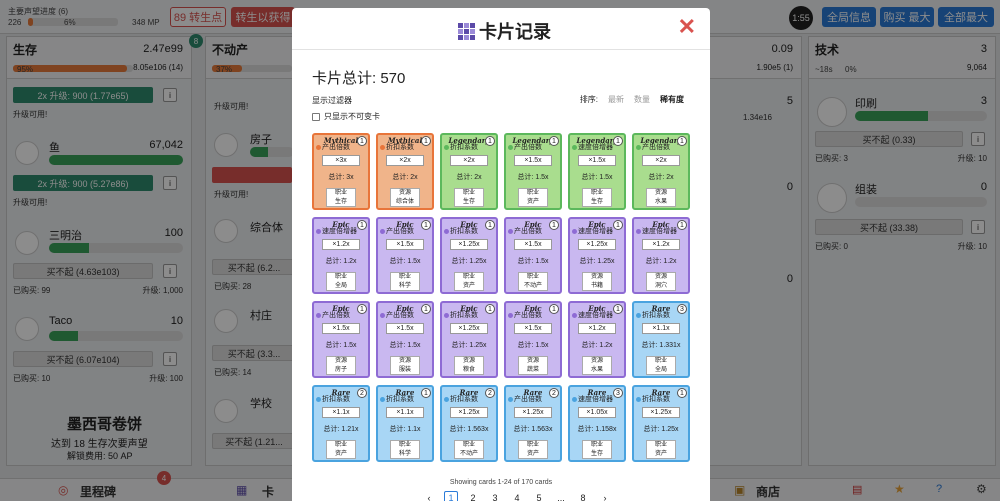 The width and height of the screenshot is (1000, 501). I want to click on card-target: 资源 书籍, so click(597, 281).